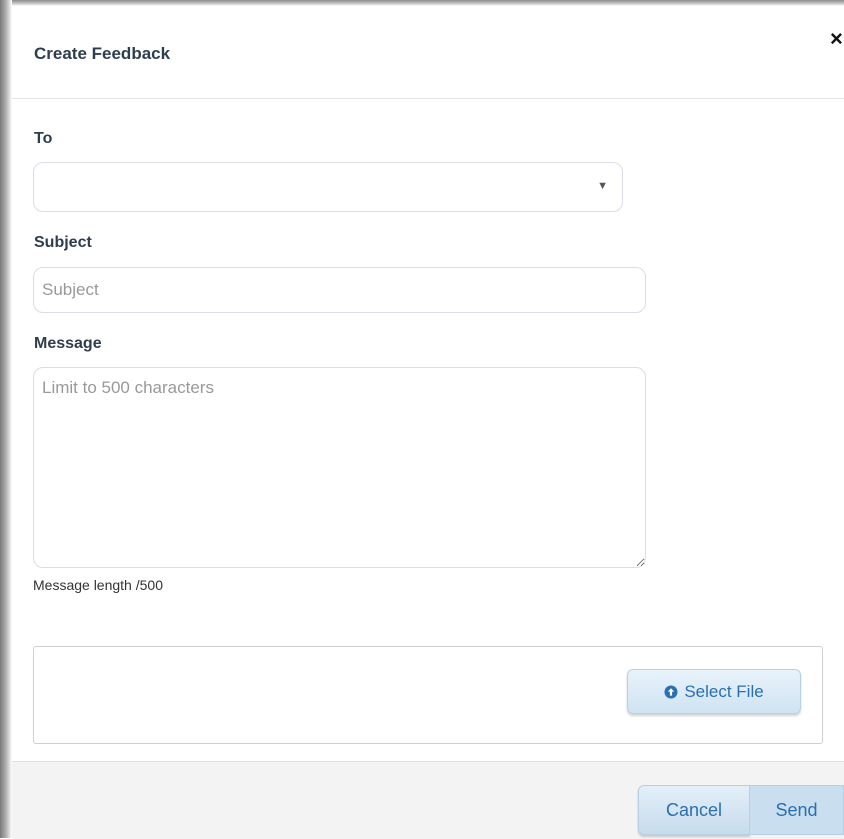  I want to click on cancel-button: Cancel, so click(694, 810).